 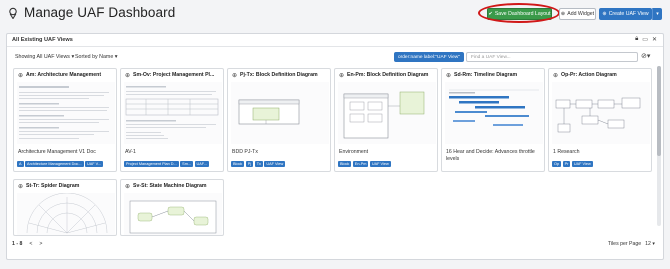 I want to click on card-title: Sv-St: State Machine Diagram, so click(x=170, y=186).